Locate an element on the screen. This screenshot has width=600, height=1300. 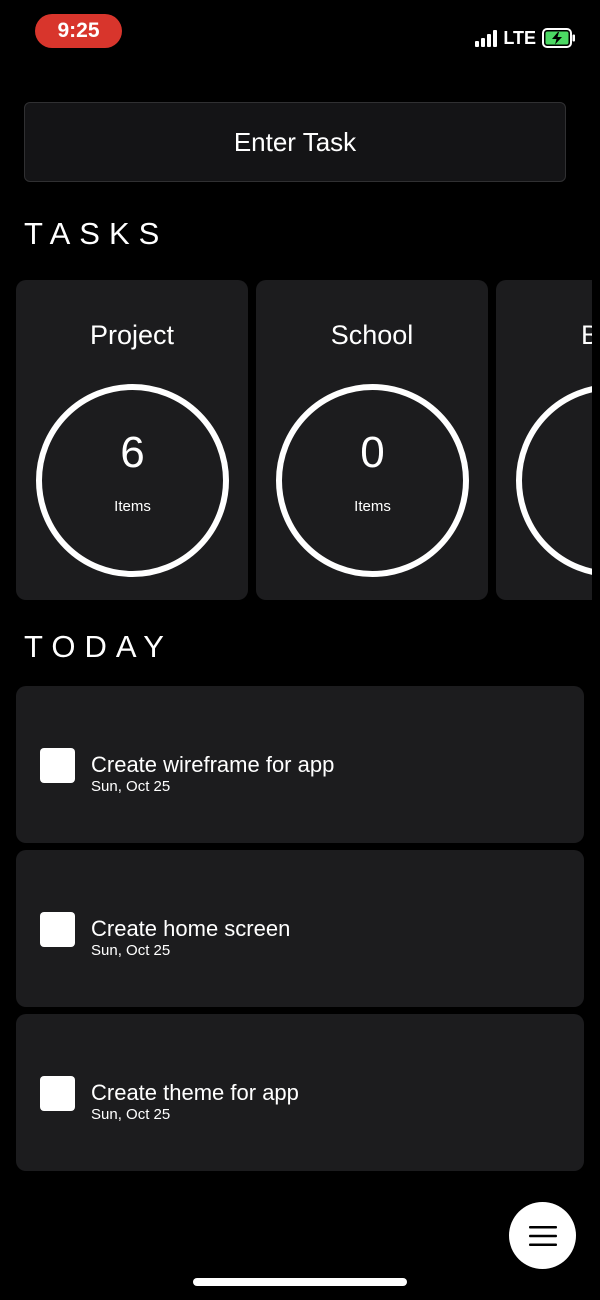
count-ring: 6 Items is located at coordinates (132, 480).